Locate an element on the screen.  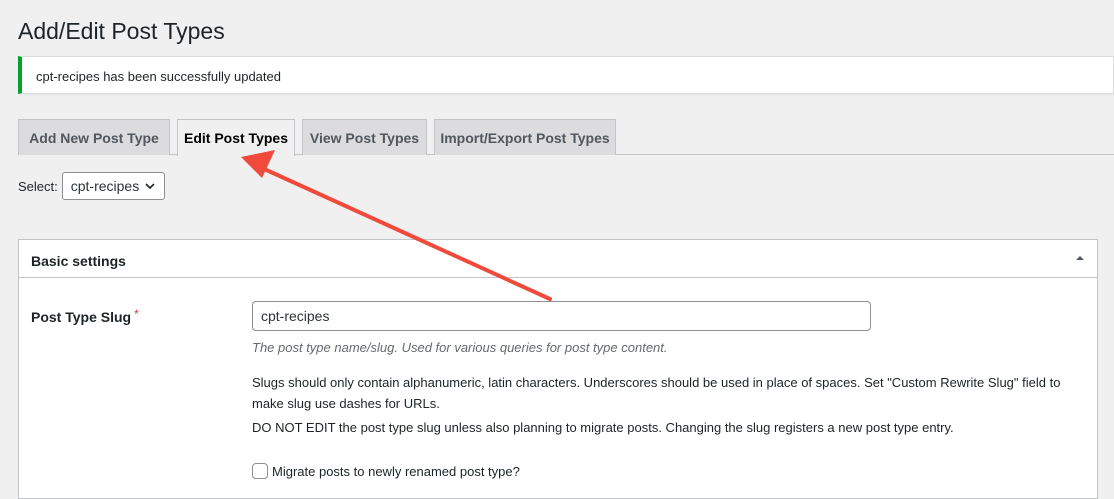
chevron-down-icon is located at coordinates (150, 186).